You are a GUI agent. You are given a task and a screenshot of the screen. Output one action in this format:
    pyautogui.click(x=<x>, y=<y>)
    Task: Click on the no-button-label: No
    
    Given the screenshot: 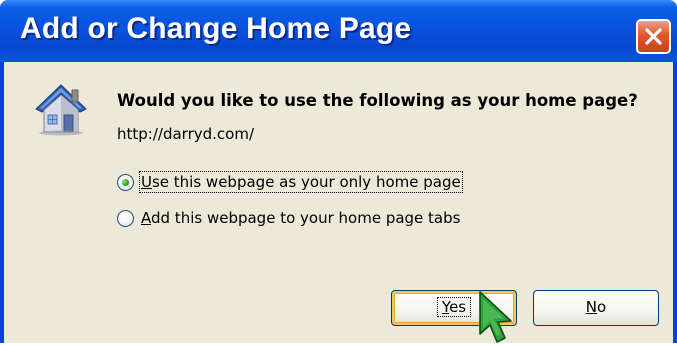 What is the action you would take?
    pyautogui.click(x=596, y=307)
    